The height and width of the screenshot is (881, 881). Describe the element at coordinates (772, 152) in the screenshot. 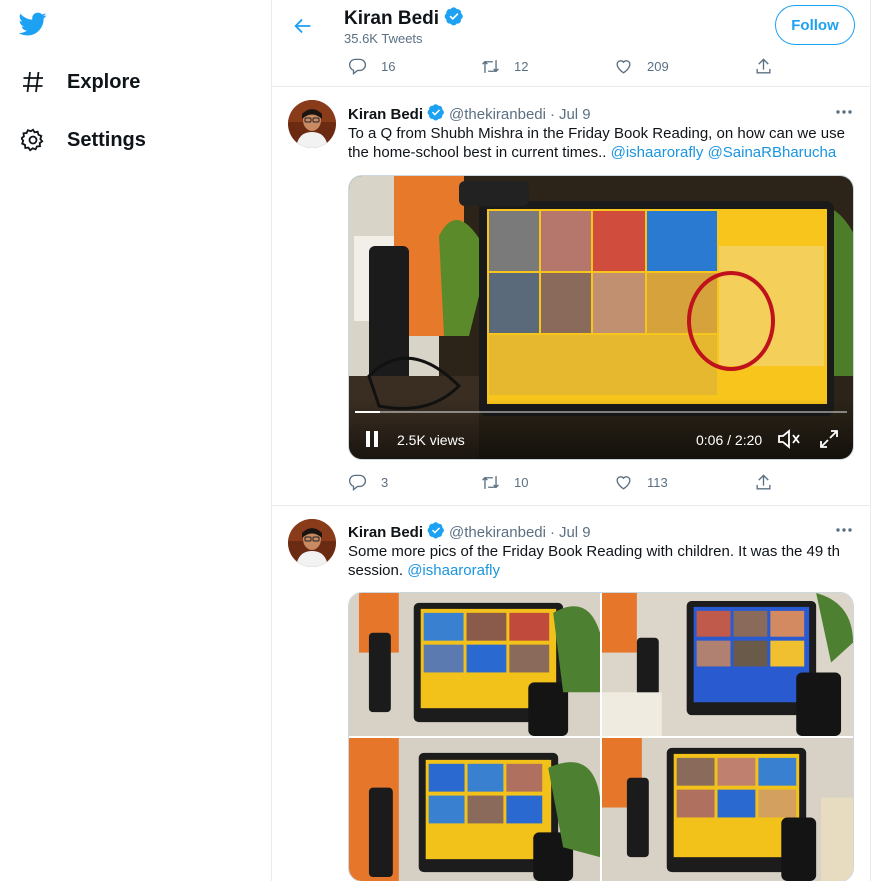

I see `mention-link: @SainaRBharucha` at that location.